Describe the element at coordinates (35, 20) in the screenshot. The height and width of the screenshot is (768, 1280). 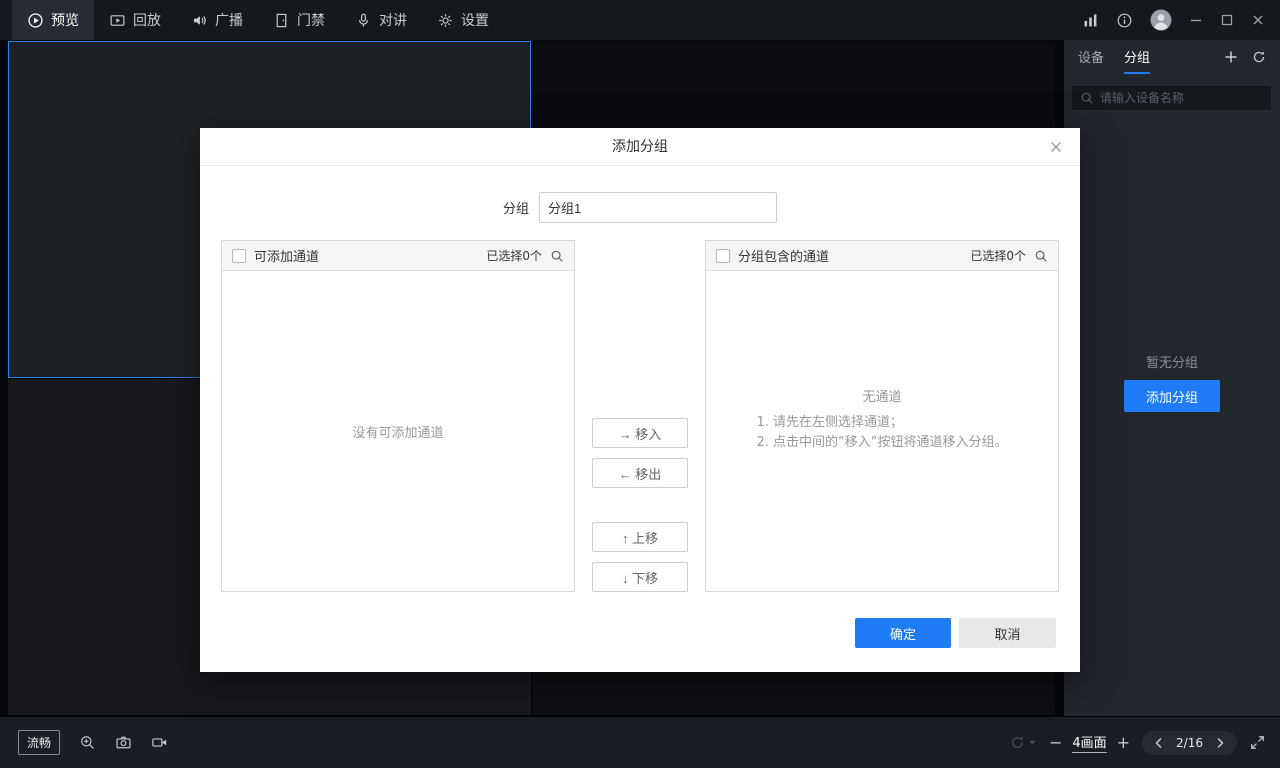
I see `play-circle-icon` at that location.